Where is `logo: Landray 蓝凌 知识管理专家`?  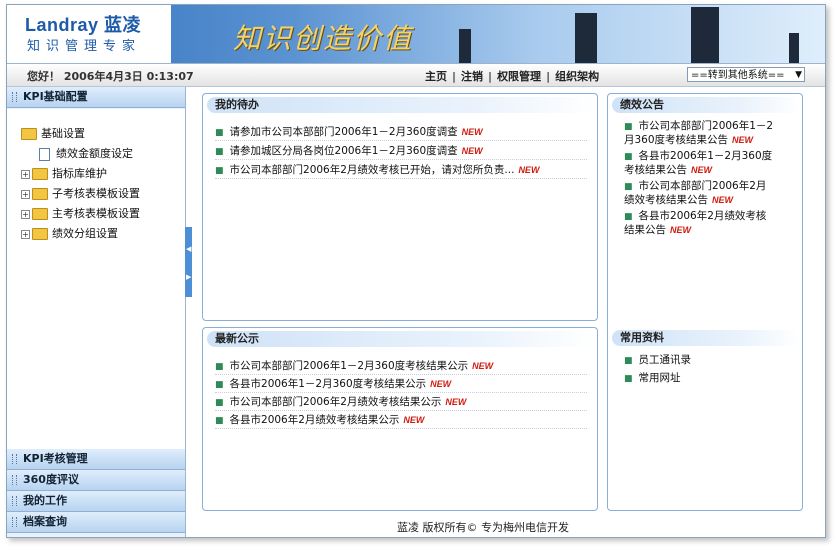
logo: Landray 蓝凌 知识管理专家 is located at coordinates (89, 34).